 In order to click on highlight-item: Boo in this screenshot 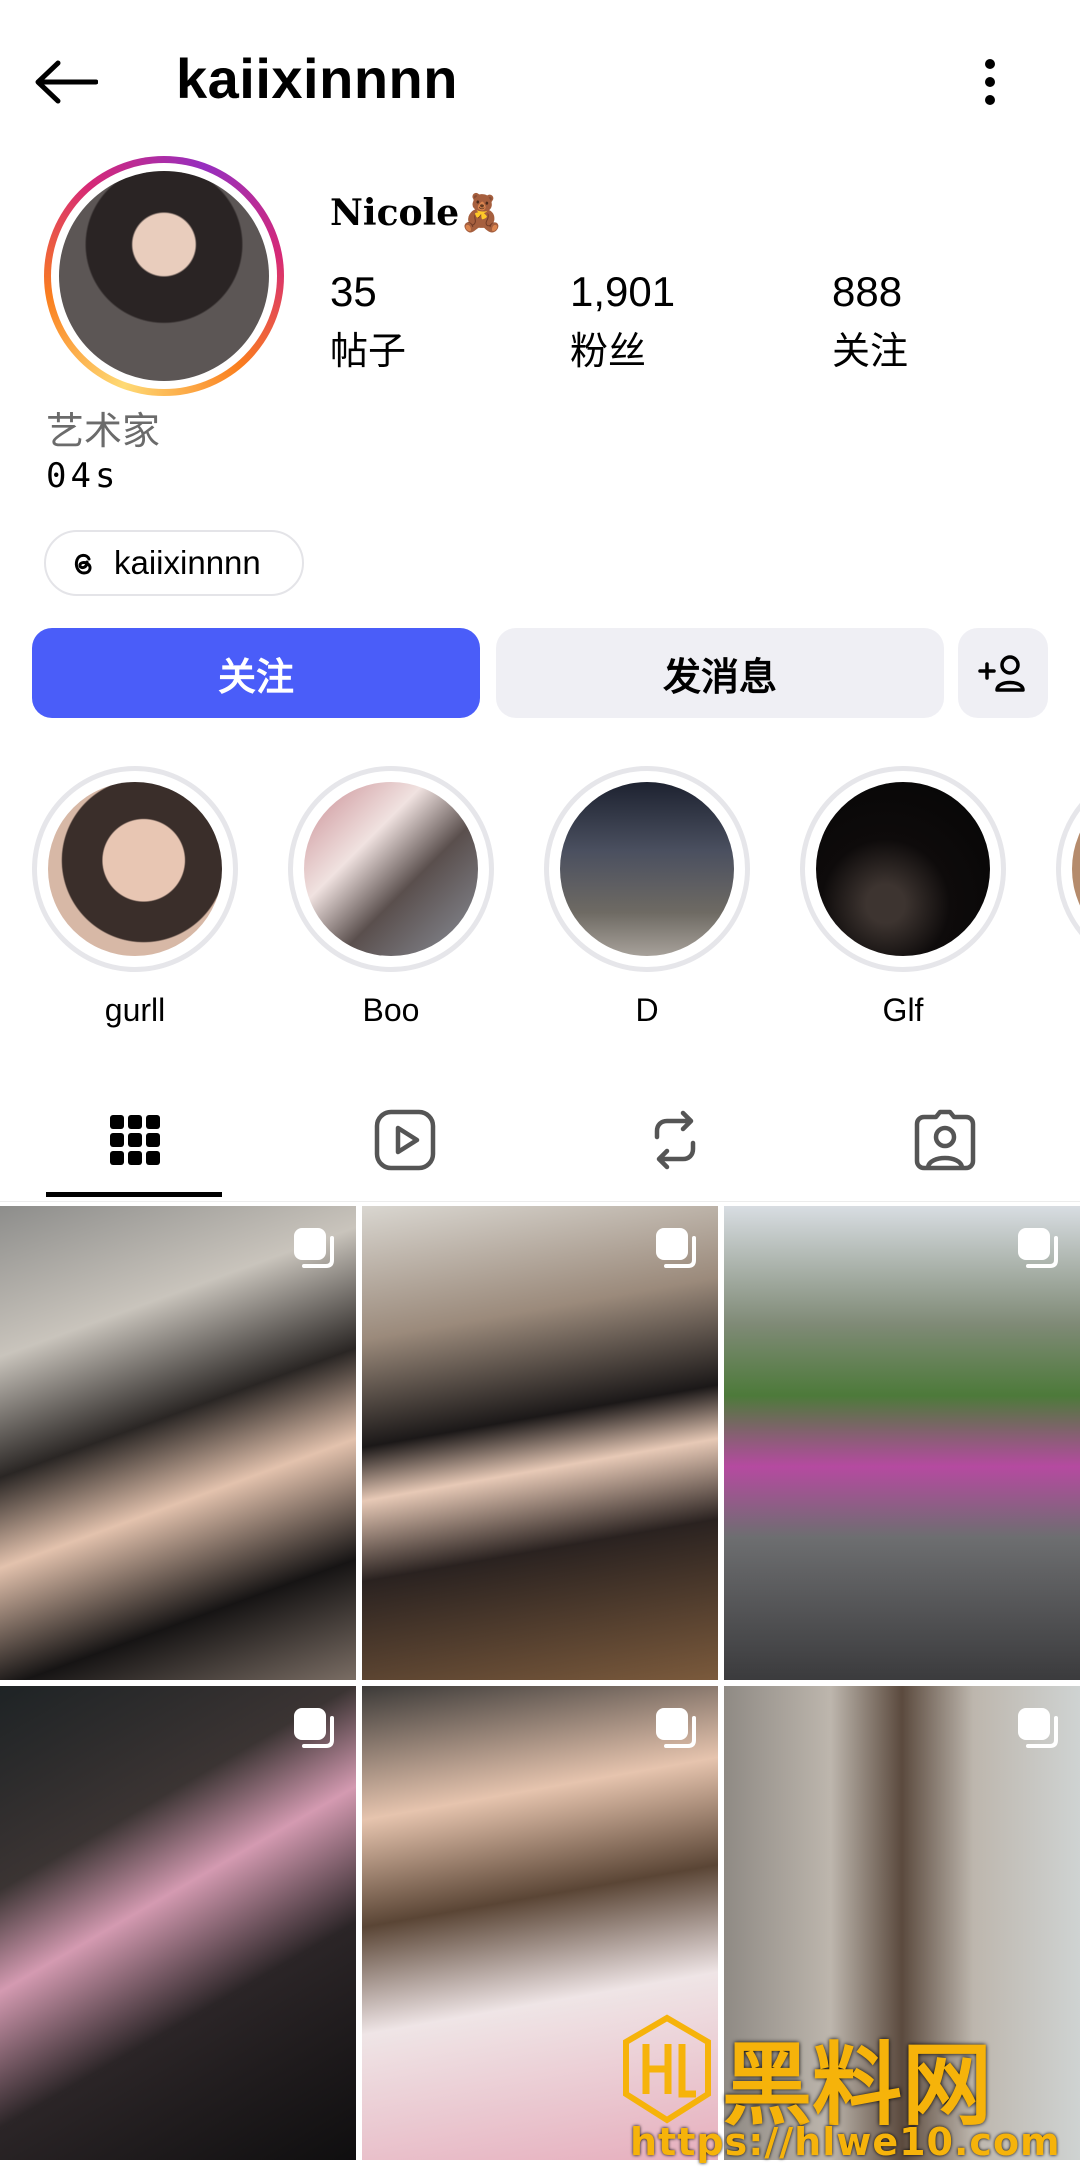, I will do `click(391, 897)`.